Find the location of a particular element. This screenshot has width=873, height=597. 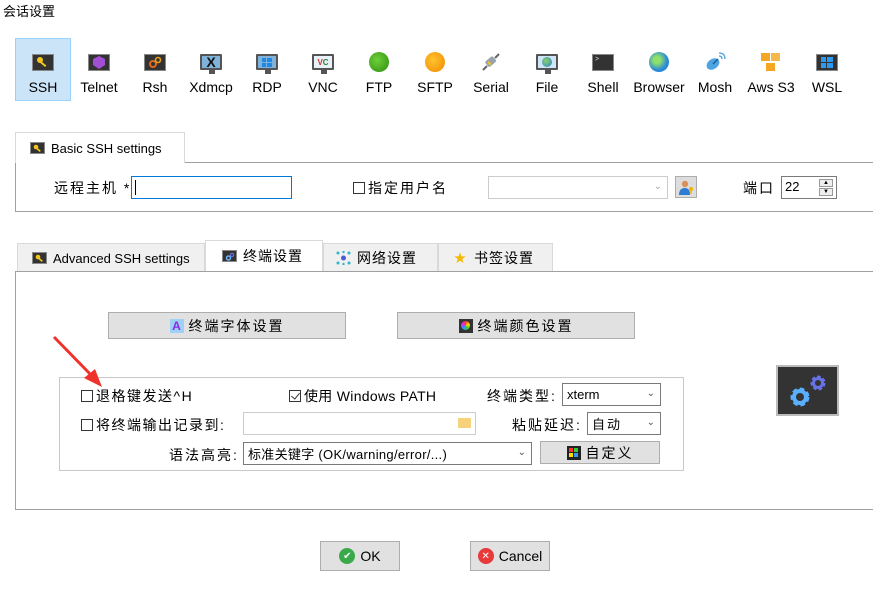

cancel-button: ✕ Cancel is located at coordinates (510, 556).